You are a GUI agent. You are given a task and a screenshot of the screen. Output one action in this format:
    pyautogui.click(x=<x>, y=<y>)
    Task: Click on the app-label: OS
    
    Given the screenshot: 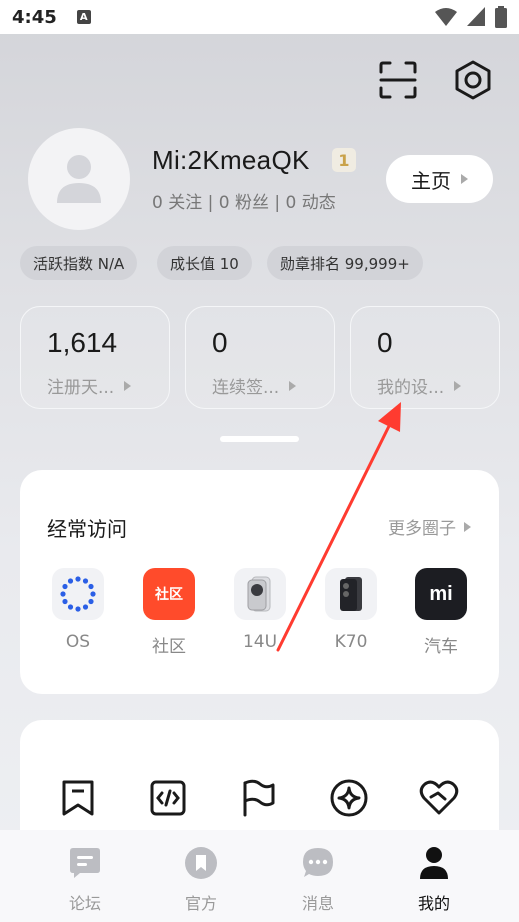 What is the action you would take?
    pyautogui.click(x=78, y=642)
    